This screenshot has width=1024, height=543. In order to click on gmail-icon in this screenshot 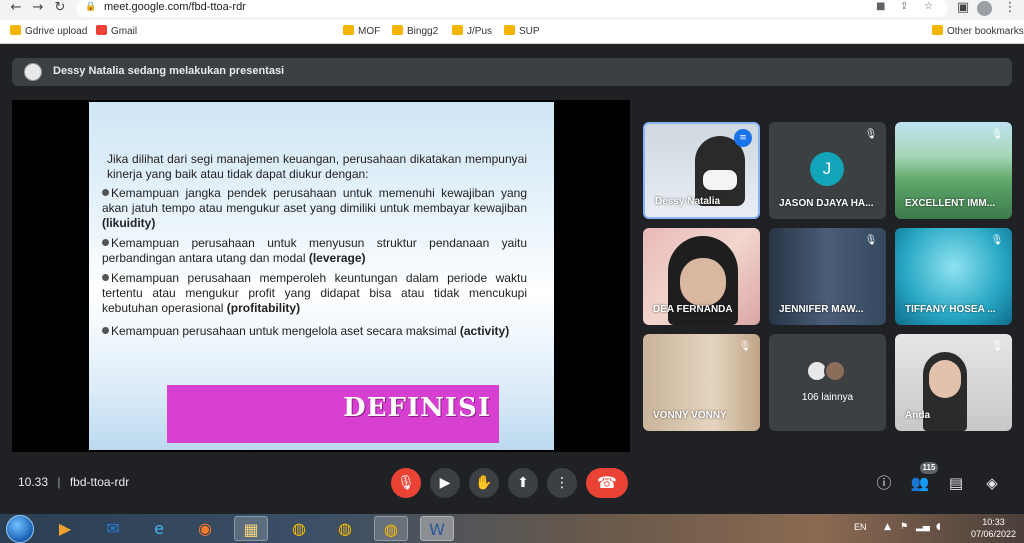, I will do `click(101, 30)`.